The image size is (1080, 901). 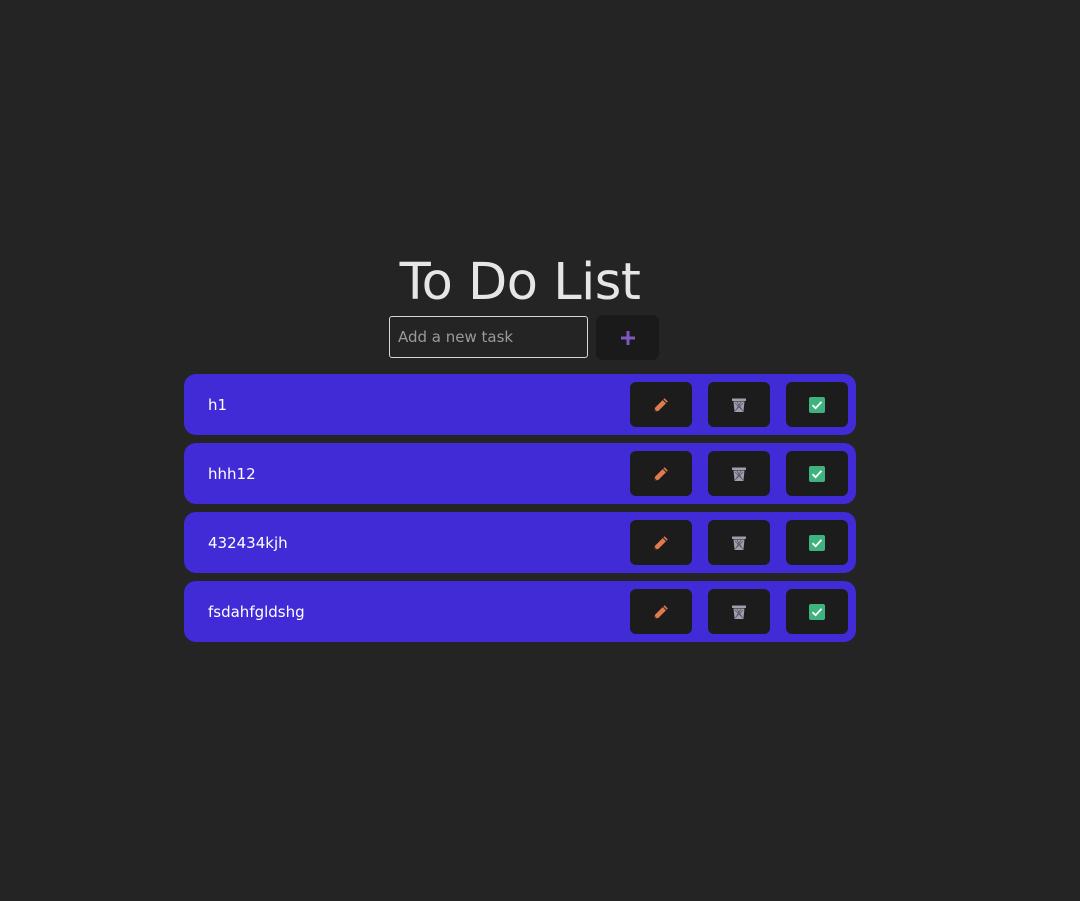 I want to click on todo-item: 432434kjh, so click(x=520, y=542).